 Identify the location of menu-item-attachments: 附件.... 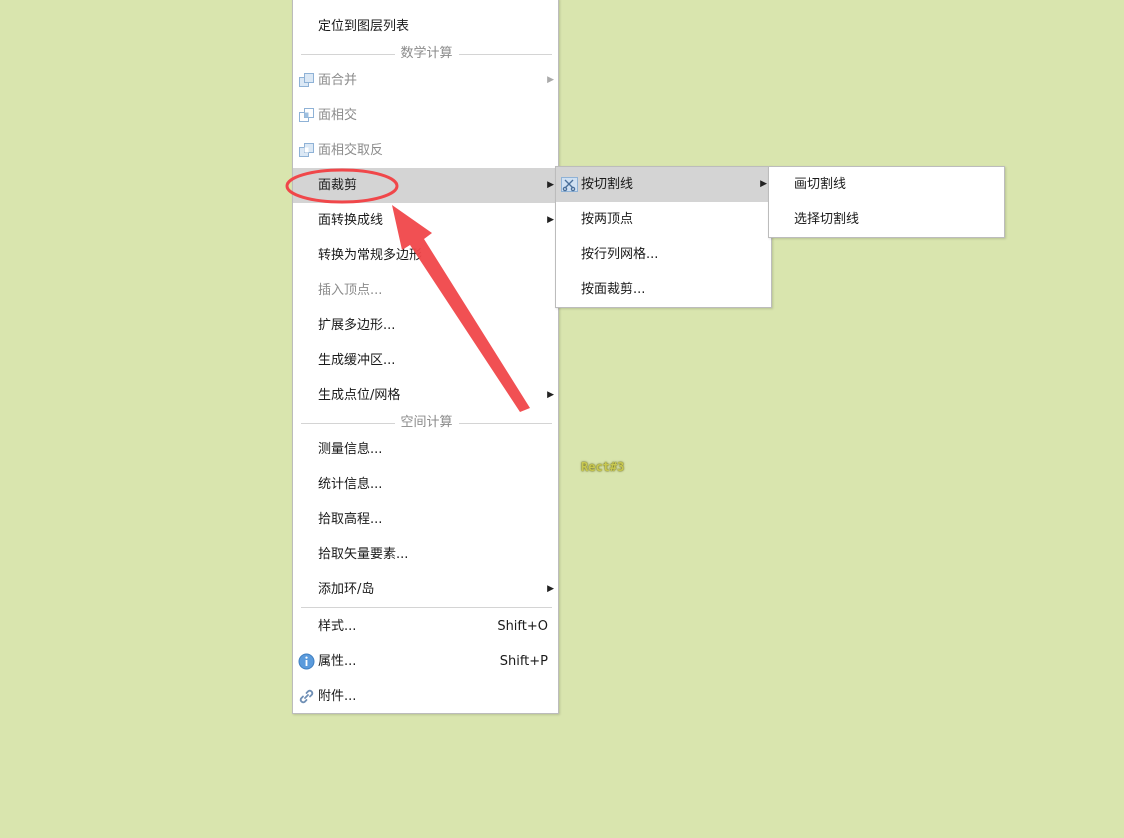
(425, 696).